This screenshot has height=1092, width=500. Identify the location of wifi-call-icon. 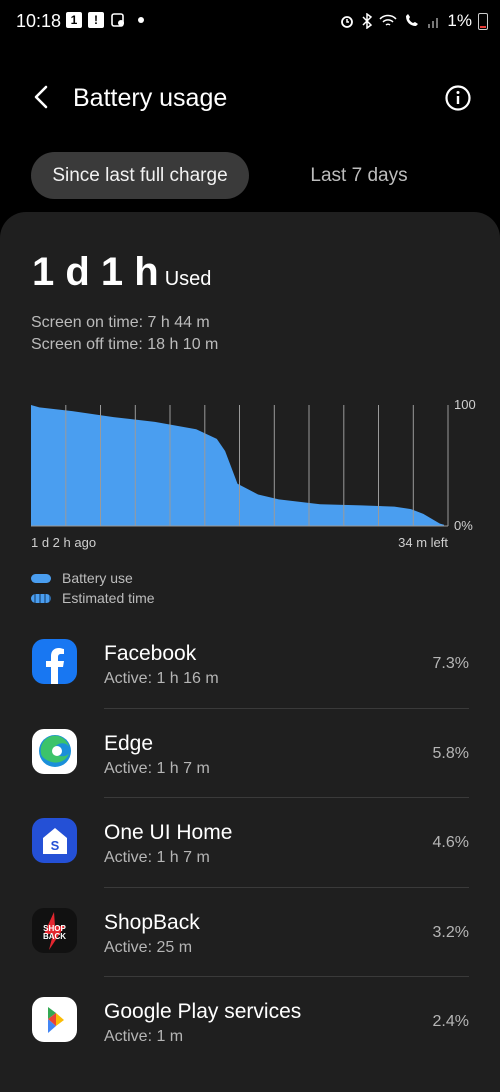
(388, 20).